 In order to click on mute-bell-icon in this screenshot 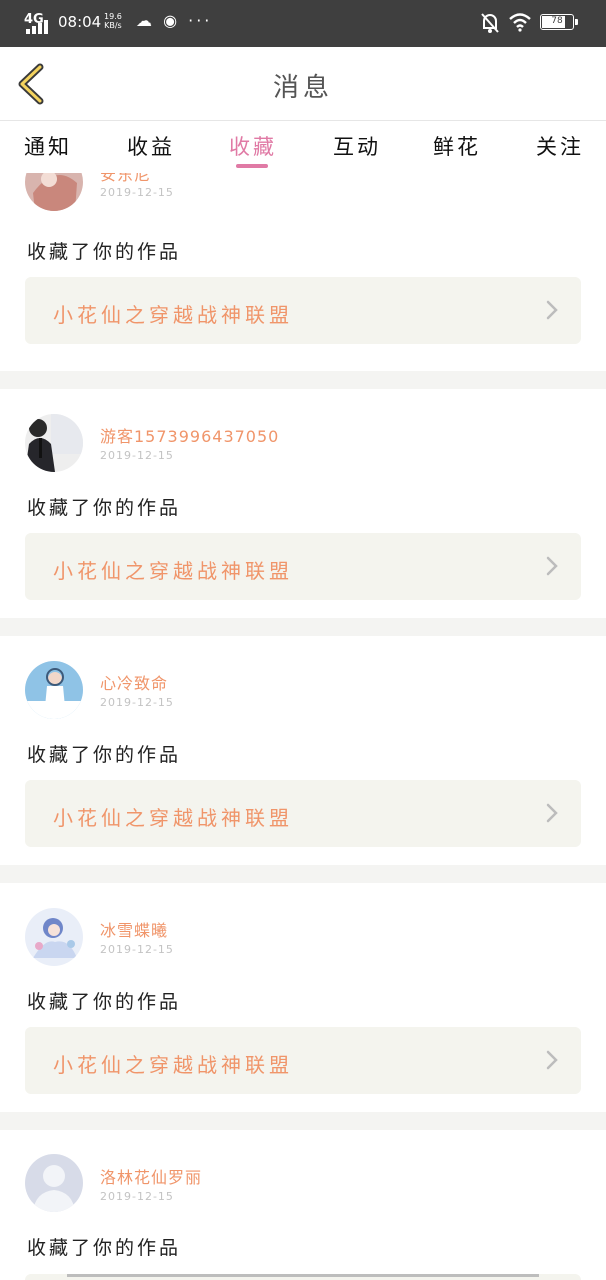, I will do `click(490, 23)`.